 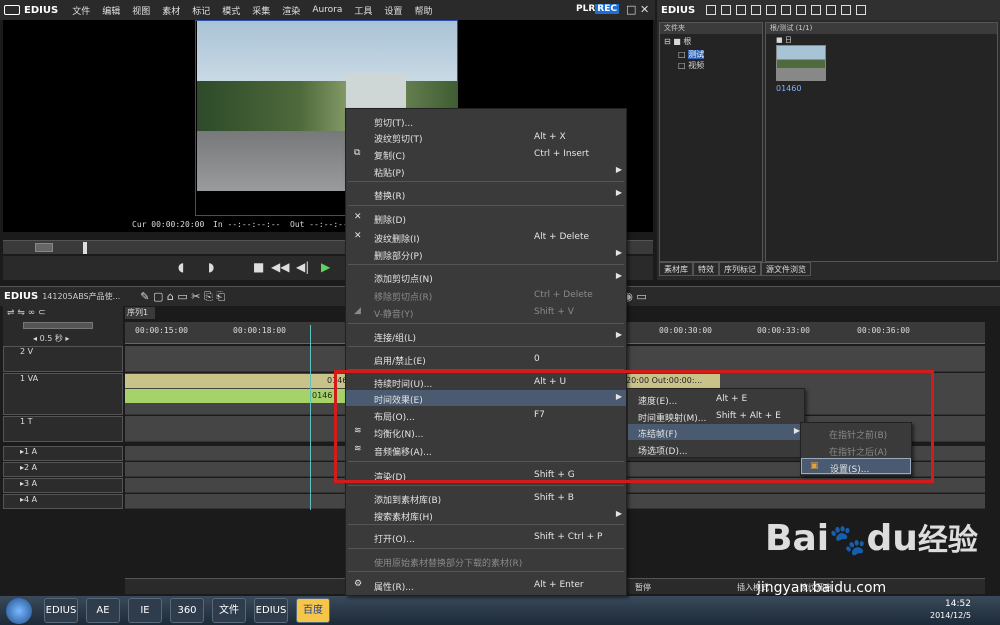 I want to click on track-1t: 1 T, so click(x=63, y=429).